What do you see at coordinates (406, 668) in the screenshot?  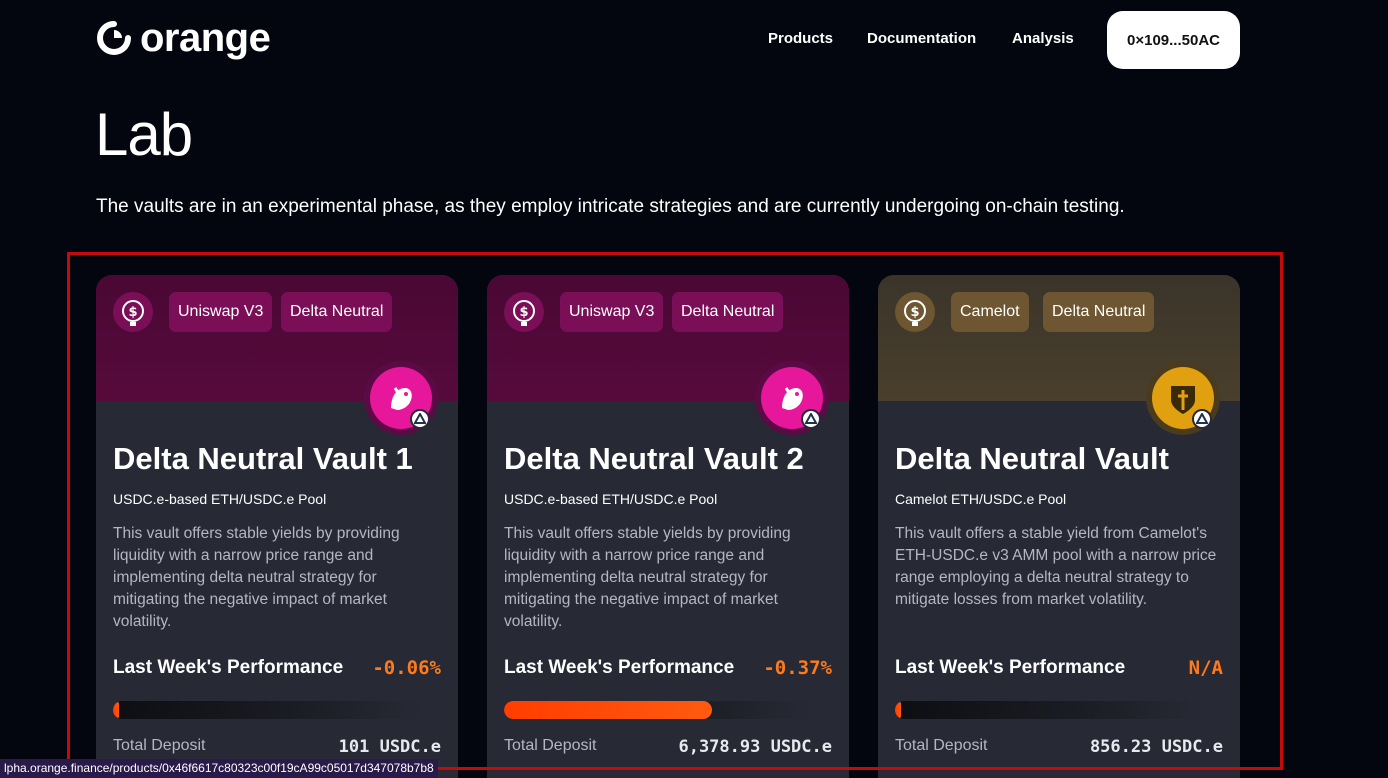 I see `performance-value: -0.06%` at bounding box center [406, 668].